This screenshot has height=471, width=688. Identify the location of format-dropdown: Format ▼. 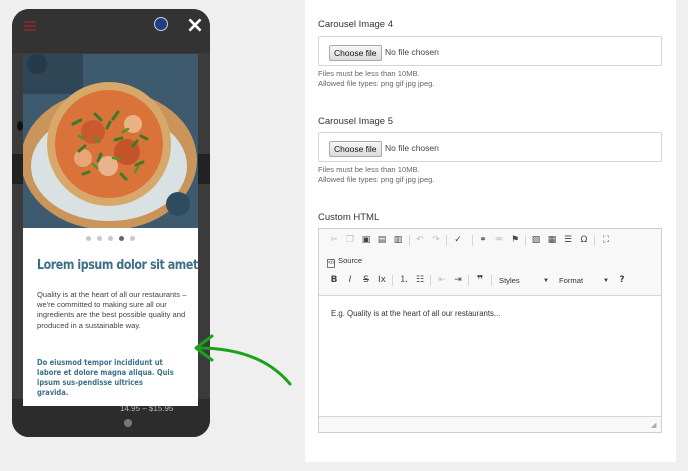
(584, 281).